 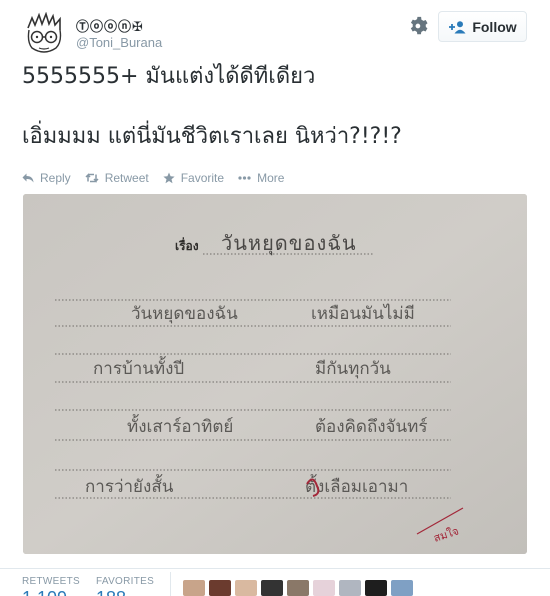 What do you see at coordinates (55, 178) in the screenshot?
I see `reply-label: Reply` at bounding box center [55, 178].